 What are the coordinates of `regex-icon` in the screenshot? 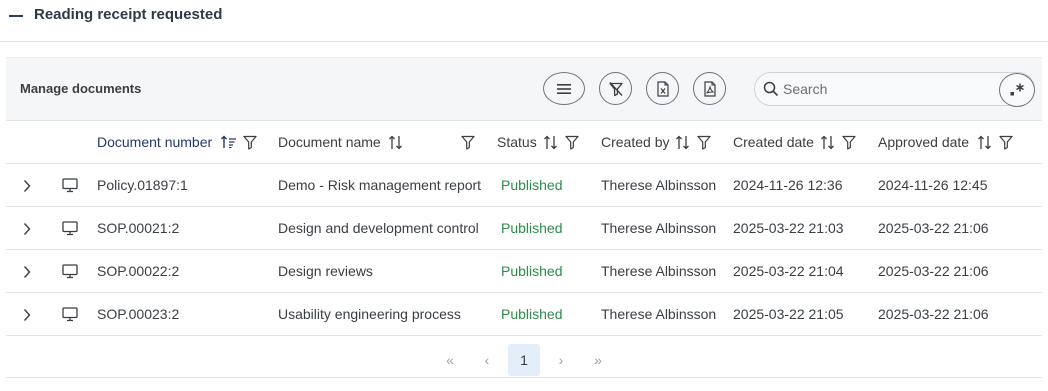 It's located at (1017, 89).